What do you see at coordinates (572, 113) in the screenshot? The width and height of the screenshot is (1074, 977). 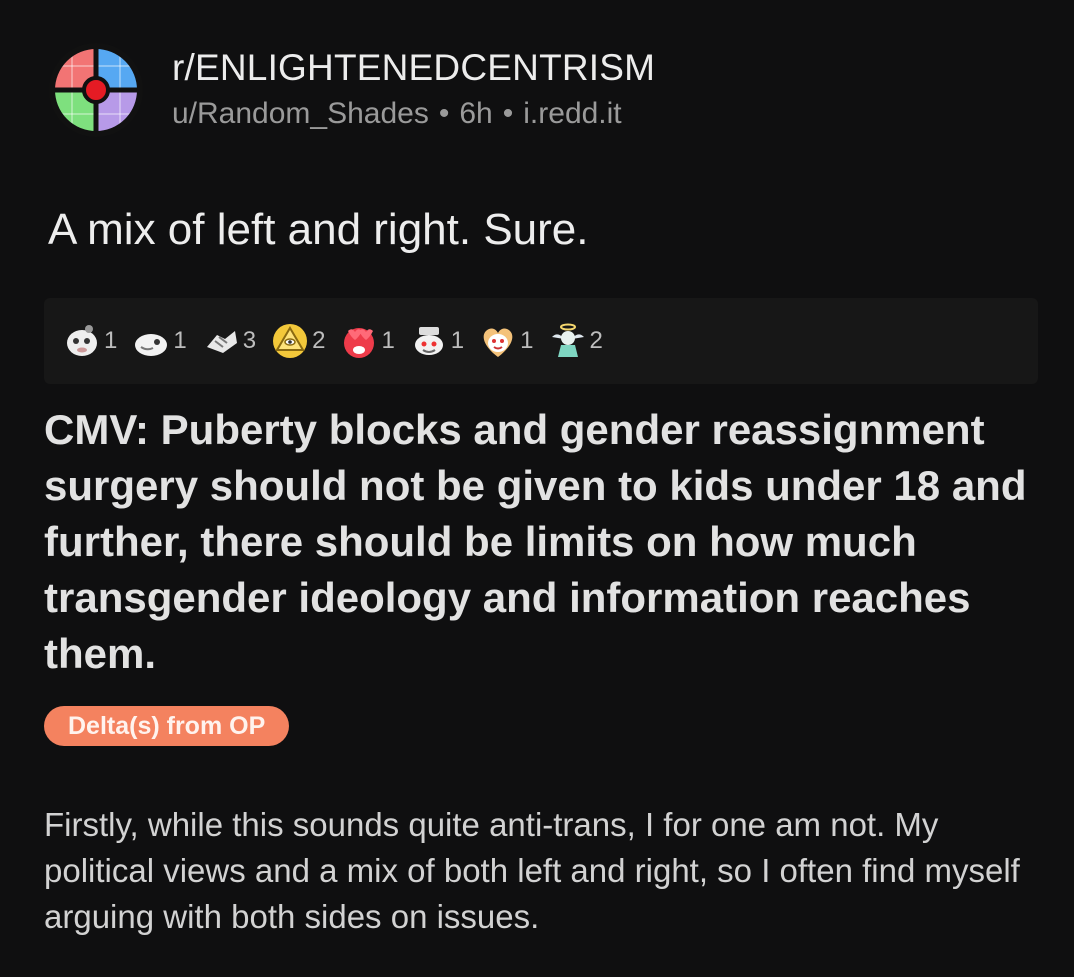 I see `post-domain: i.redd.it` at bounding box center [572, 113].